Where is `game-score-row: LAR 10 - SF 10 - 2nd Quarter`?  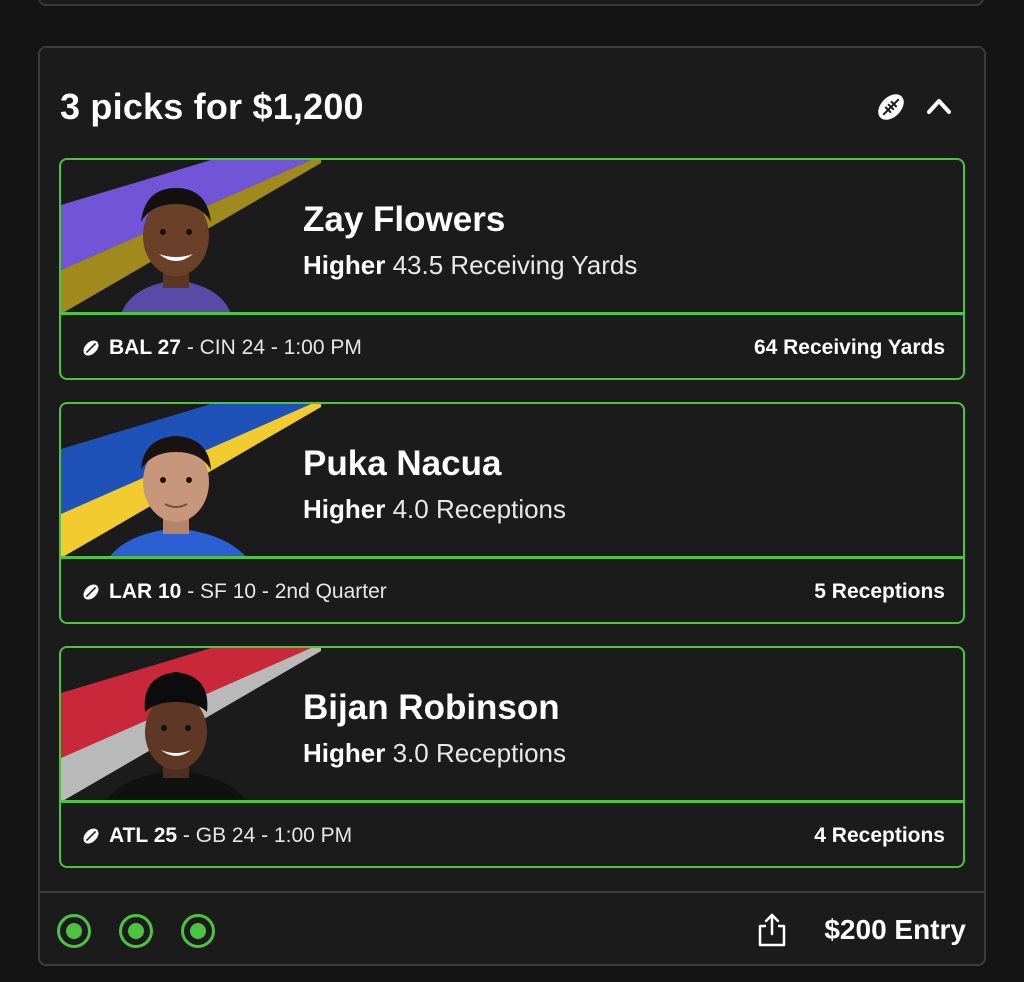
game-score-row: LAR 10 - SF 10 - 2nd Quarter is located at coordinates (234, 592).